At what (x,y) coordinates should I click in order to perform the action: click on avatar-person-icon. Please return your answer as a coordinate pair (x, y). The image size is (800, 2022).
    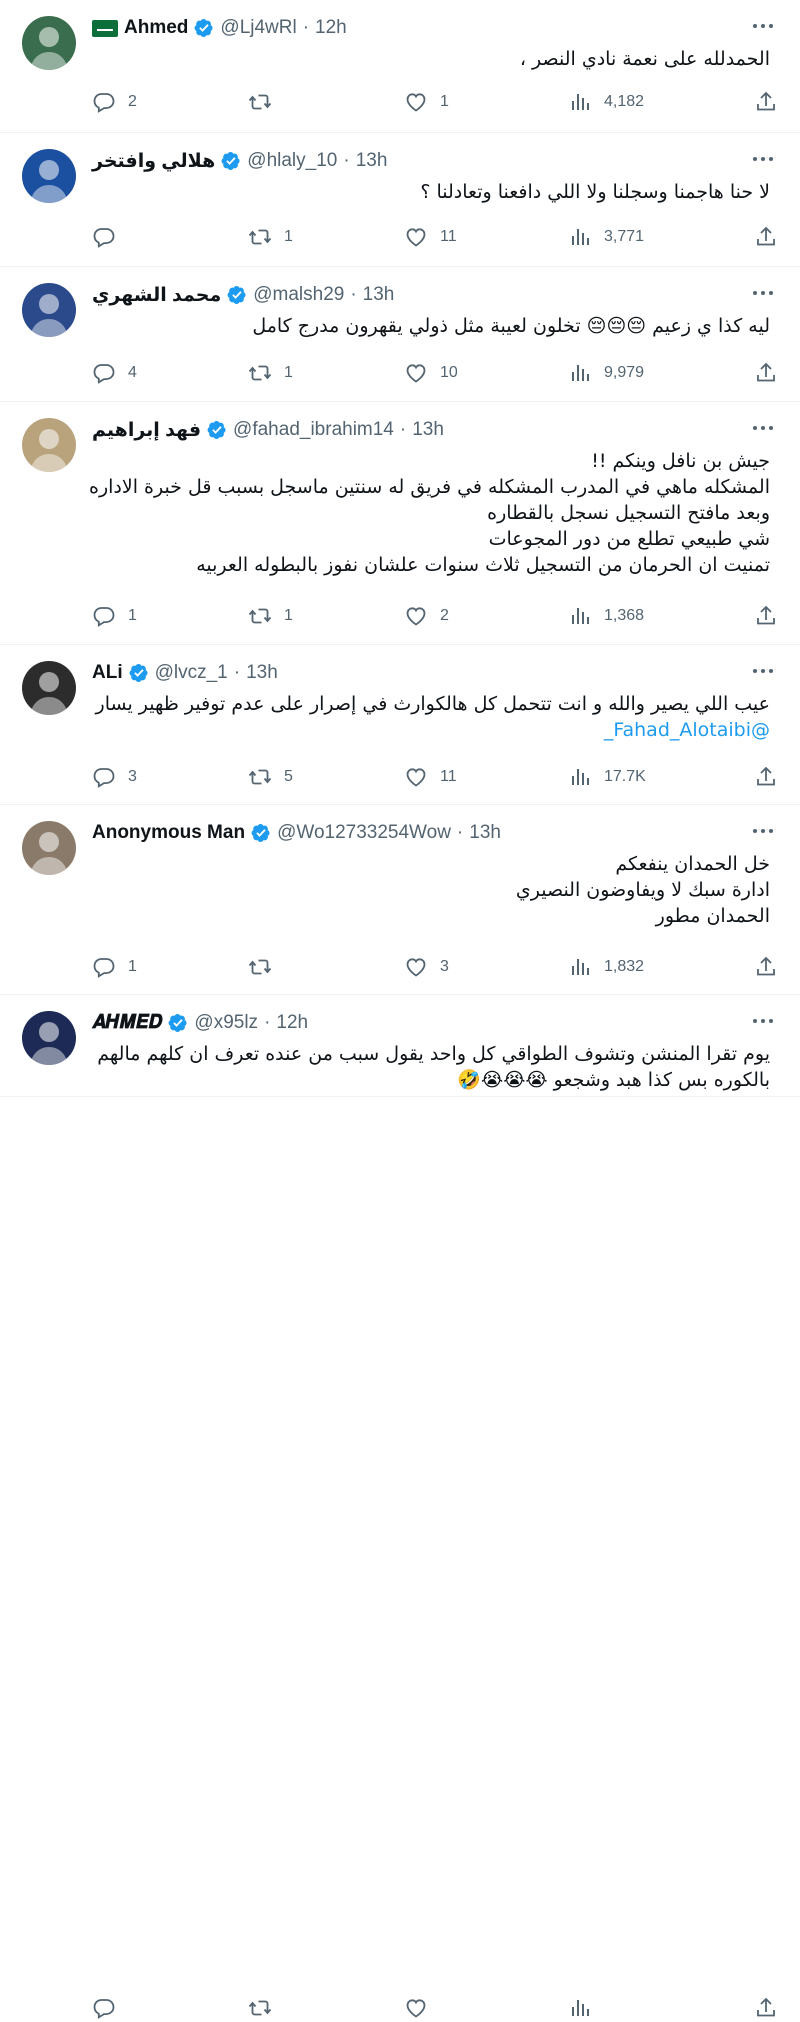
    Looking at the image, I should click on (49, 48).